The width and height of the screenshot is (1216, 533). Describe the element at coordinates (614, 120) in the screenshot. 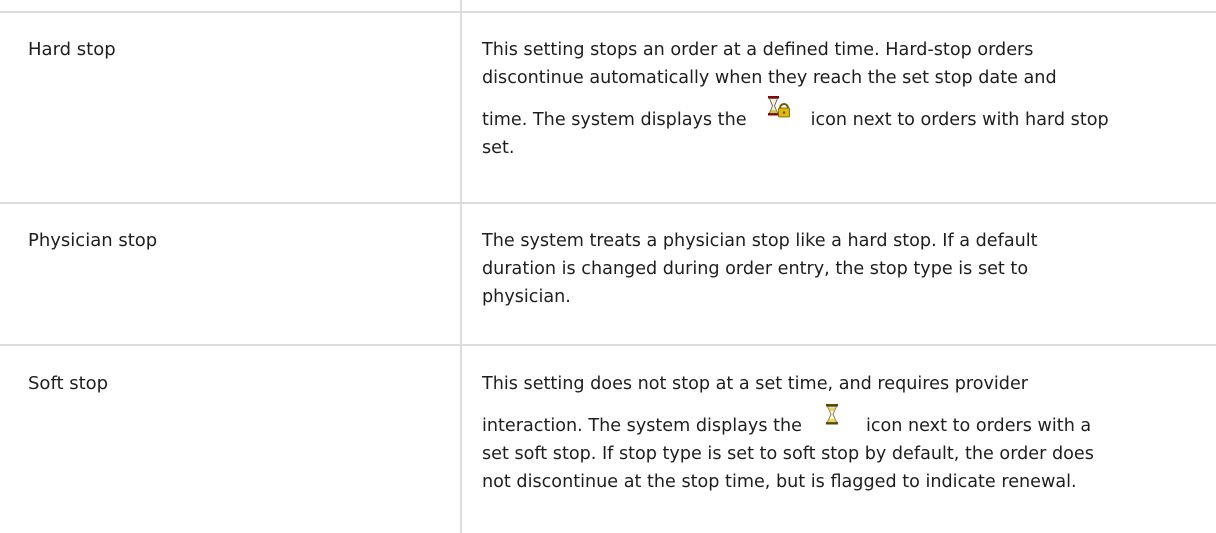

I see `text-fragment: time. The system displays the` at that location.